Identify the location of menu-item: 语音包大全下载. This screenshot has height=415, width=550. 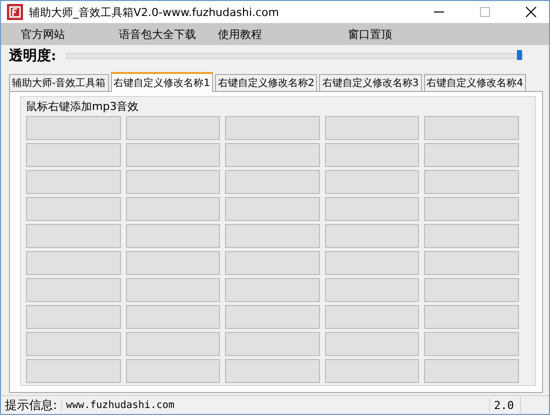
(157, 34).